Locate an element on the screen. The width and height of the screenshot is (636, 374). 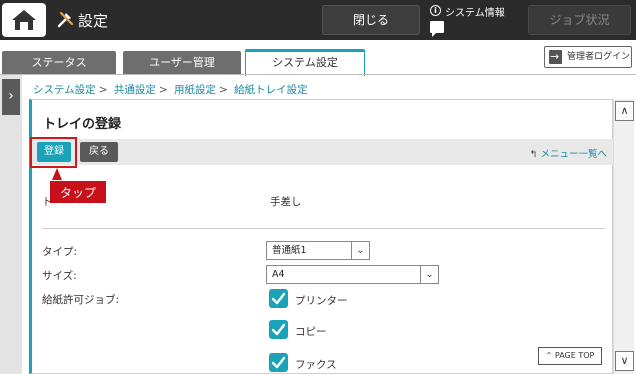
app-title: 設定 is located at coordinates (93, 21).